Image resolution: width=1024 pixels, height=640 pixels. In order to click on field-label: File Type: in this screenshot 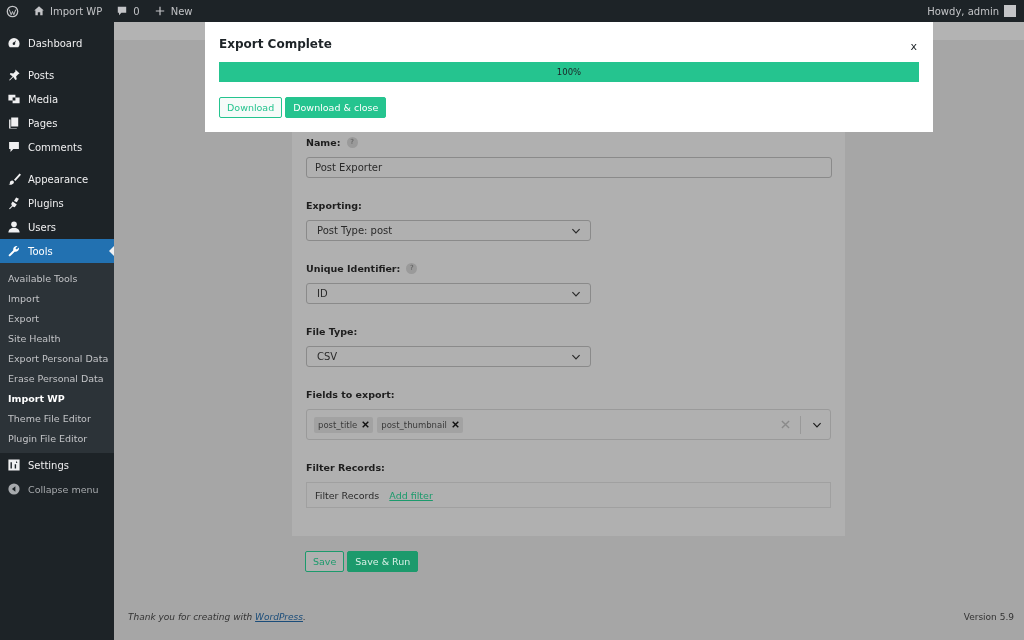, I will do `click(332, 331)`.